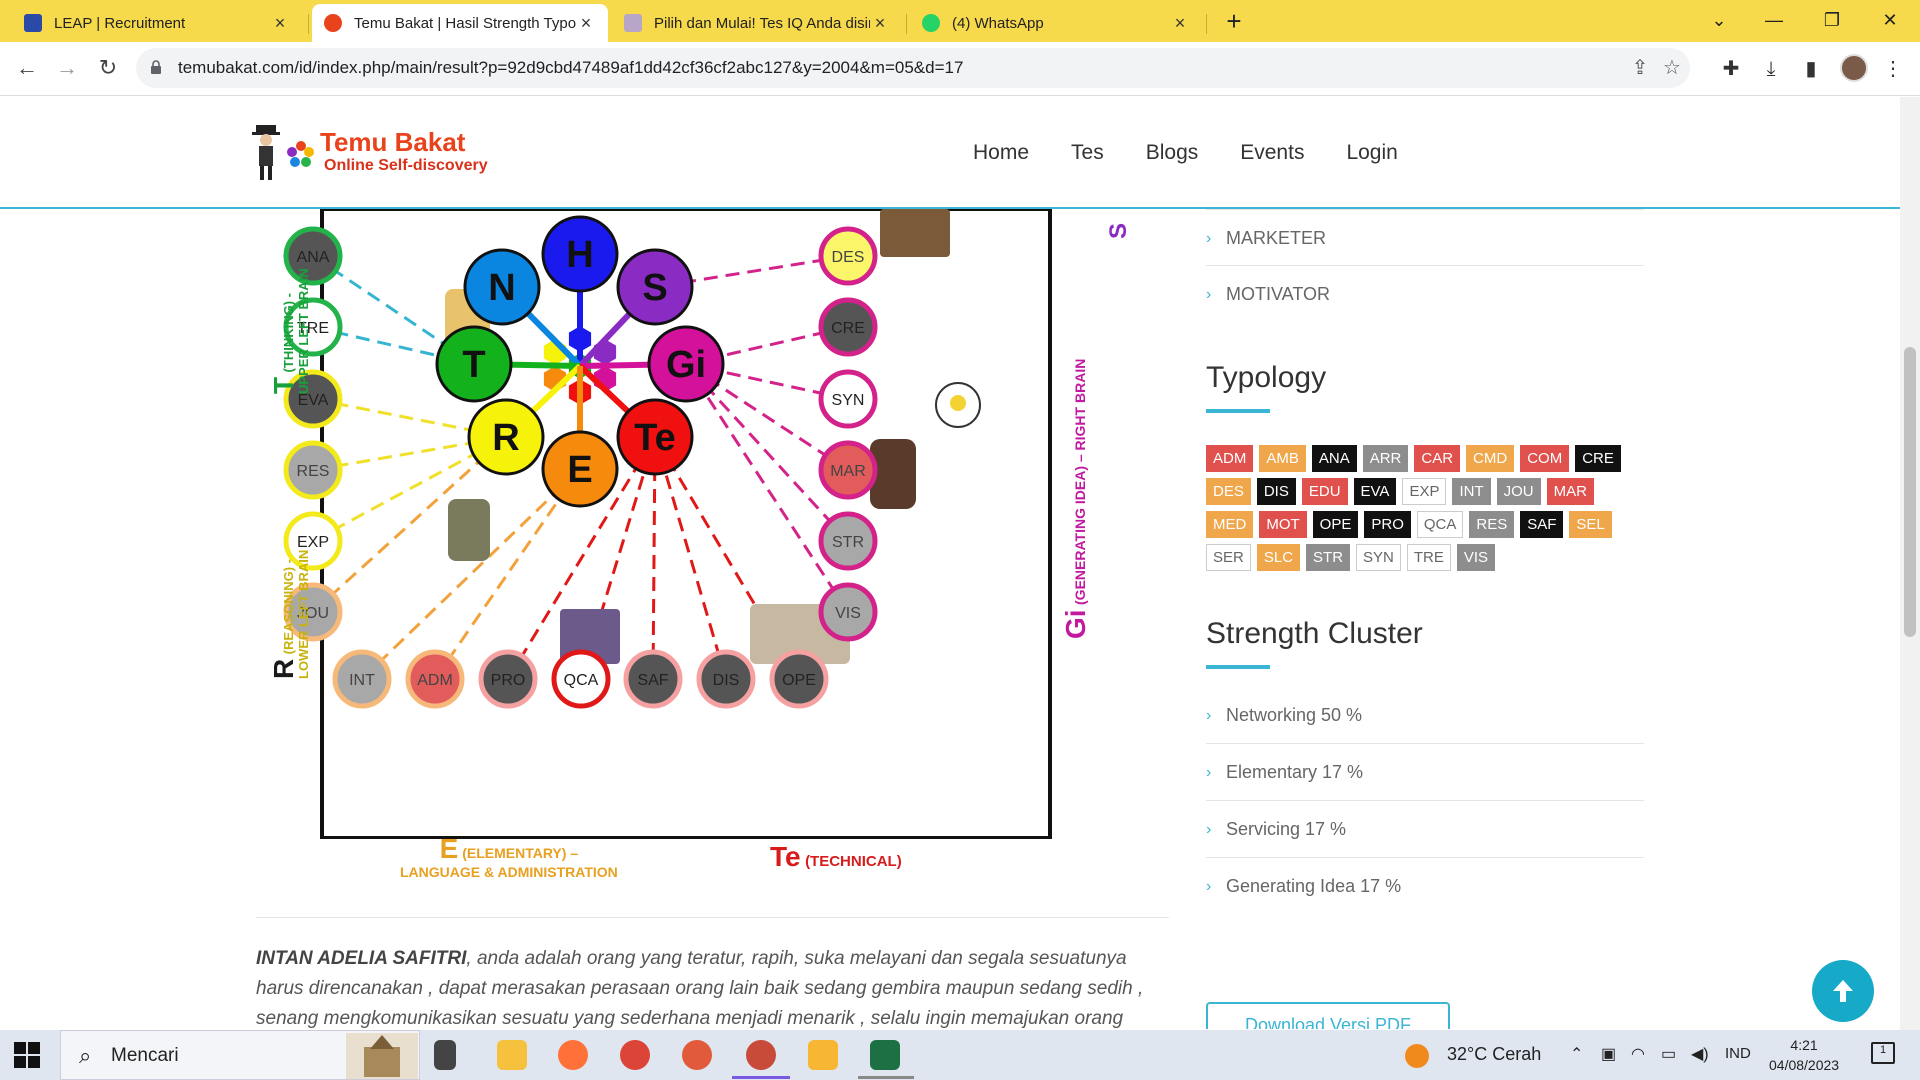 The height and width of the screenshot is (1080, 1920). Describe the element at coordinates (1417, 1056) in the screenshot. I see `weather-sun-icon` at that location.